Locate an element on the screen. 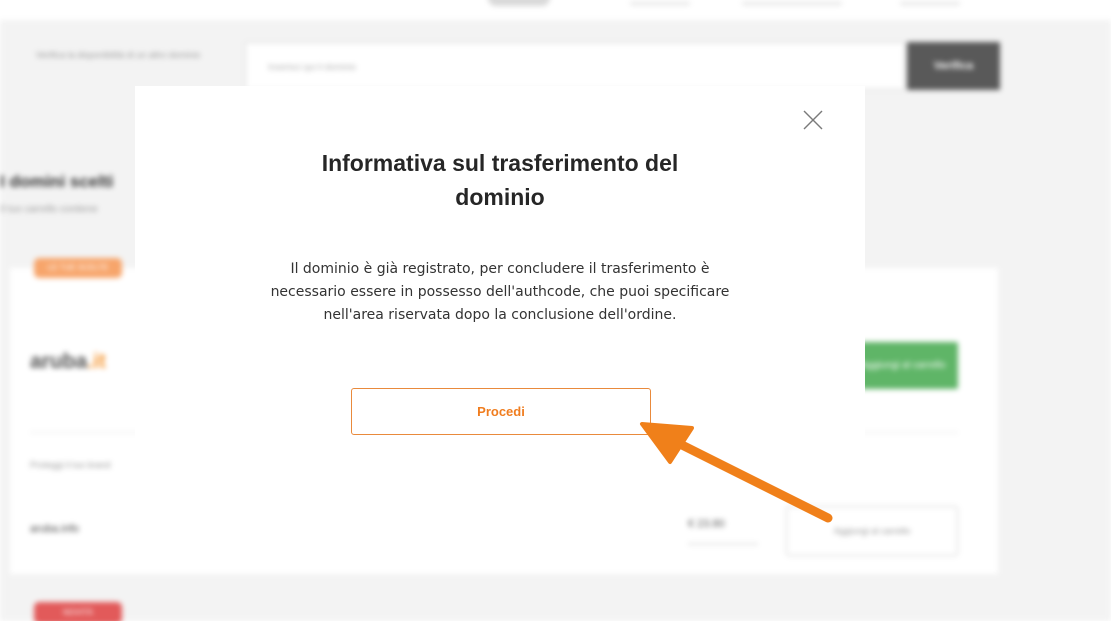  aruba-logo: aruba.it is located at coordinates (68, 362).